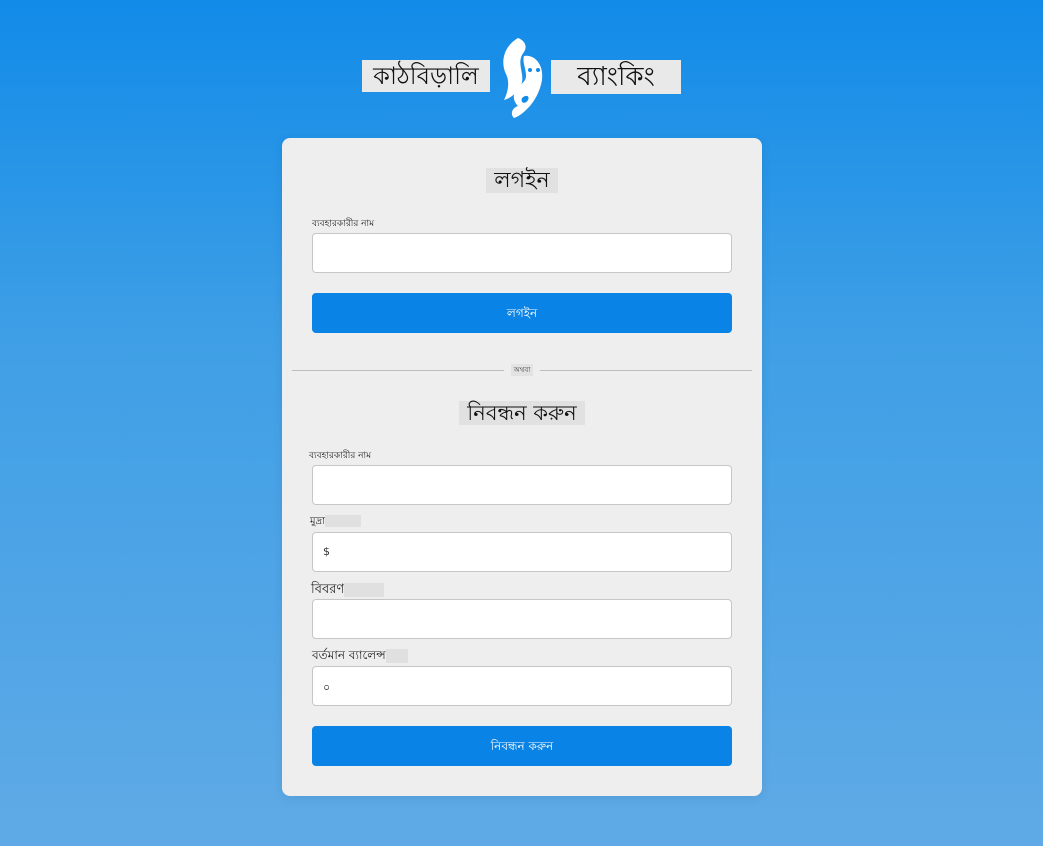 The width and height of the screenshot is (1043, 846). What do you see at coordinates (343, 224) in the screenshot?
I see `login-username-label: ব্যবহারকারীর নাম` at bounding box center [343, 224].